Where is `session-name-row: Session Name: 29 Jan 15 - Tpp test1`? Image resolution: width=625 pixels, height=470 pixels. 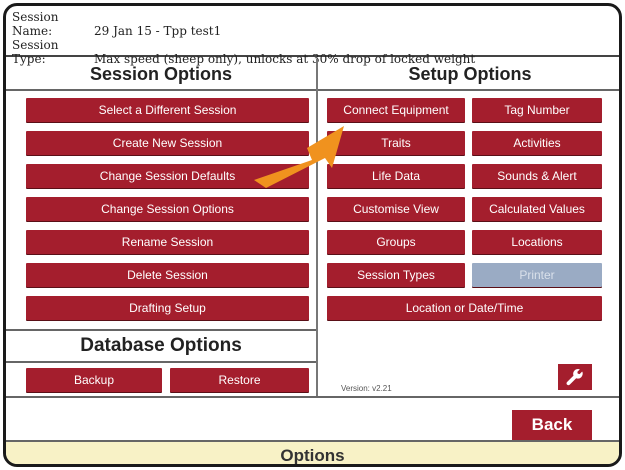 session-name-row: Session Name: 29 Jan 15 - Tpp test1 is located at coordinates (312, 24).